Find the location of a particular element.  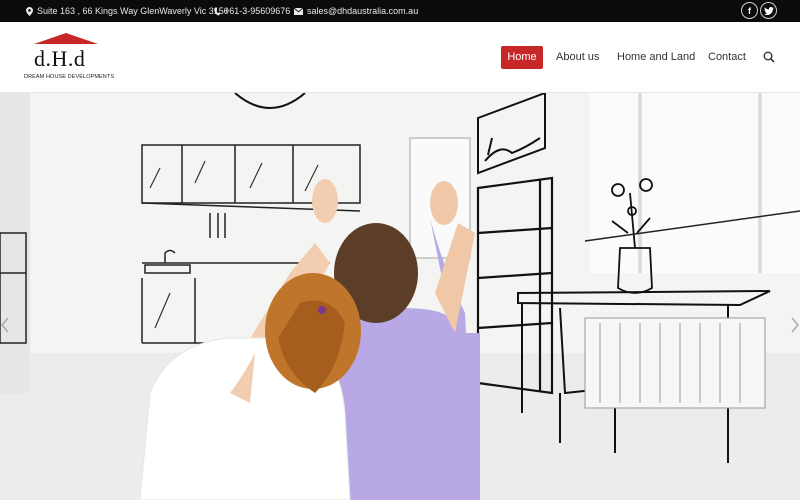

twitter-bird-glyph is located at coordinates (768, 10).